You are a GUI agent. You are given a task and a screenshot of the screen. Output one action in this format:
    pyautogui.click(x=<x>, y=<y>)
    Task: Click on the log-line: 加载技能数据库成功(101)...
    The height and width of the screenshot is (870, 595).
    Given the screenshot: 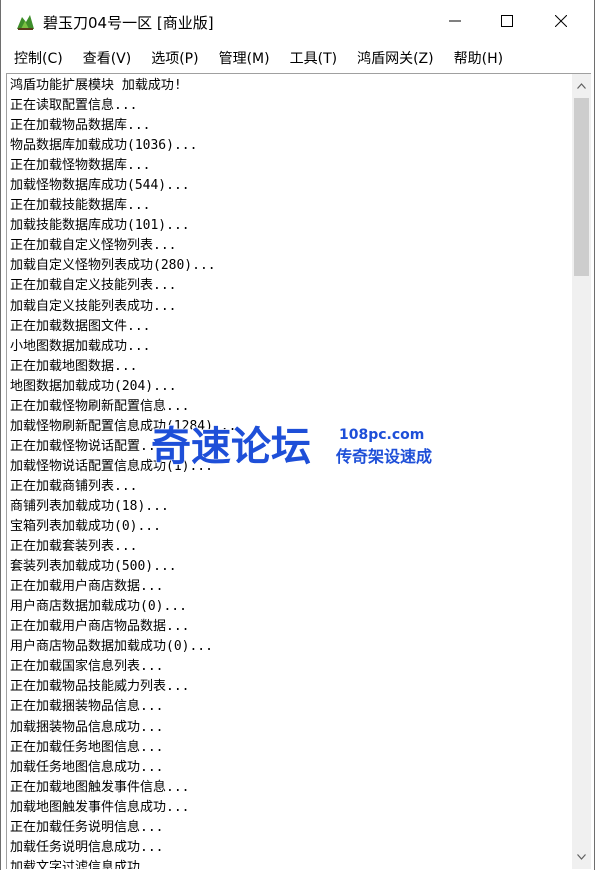 What is the action you would take?
    pyautogui.click(x=100, y=226)
    